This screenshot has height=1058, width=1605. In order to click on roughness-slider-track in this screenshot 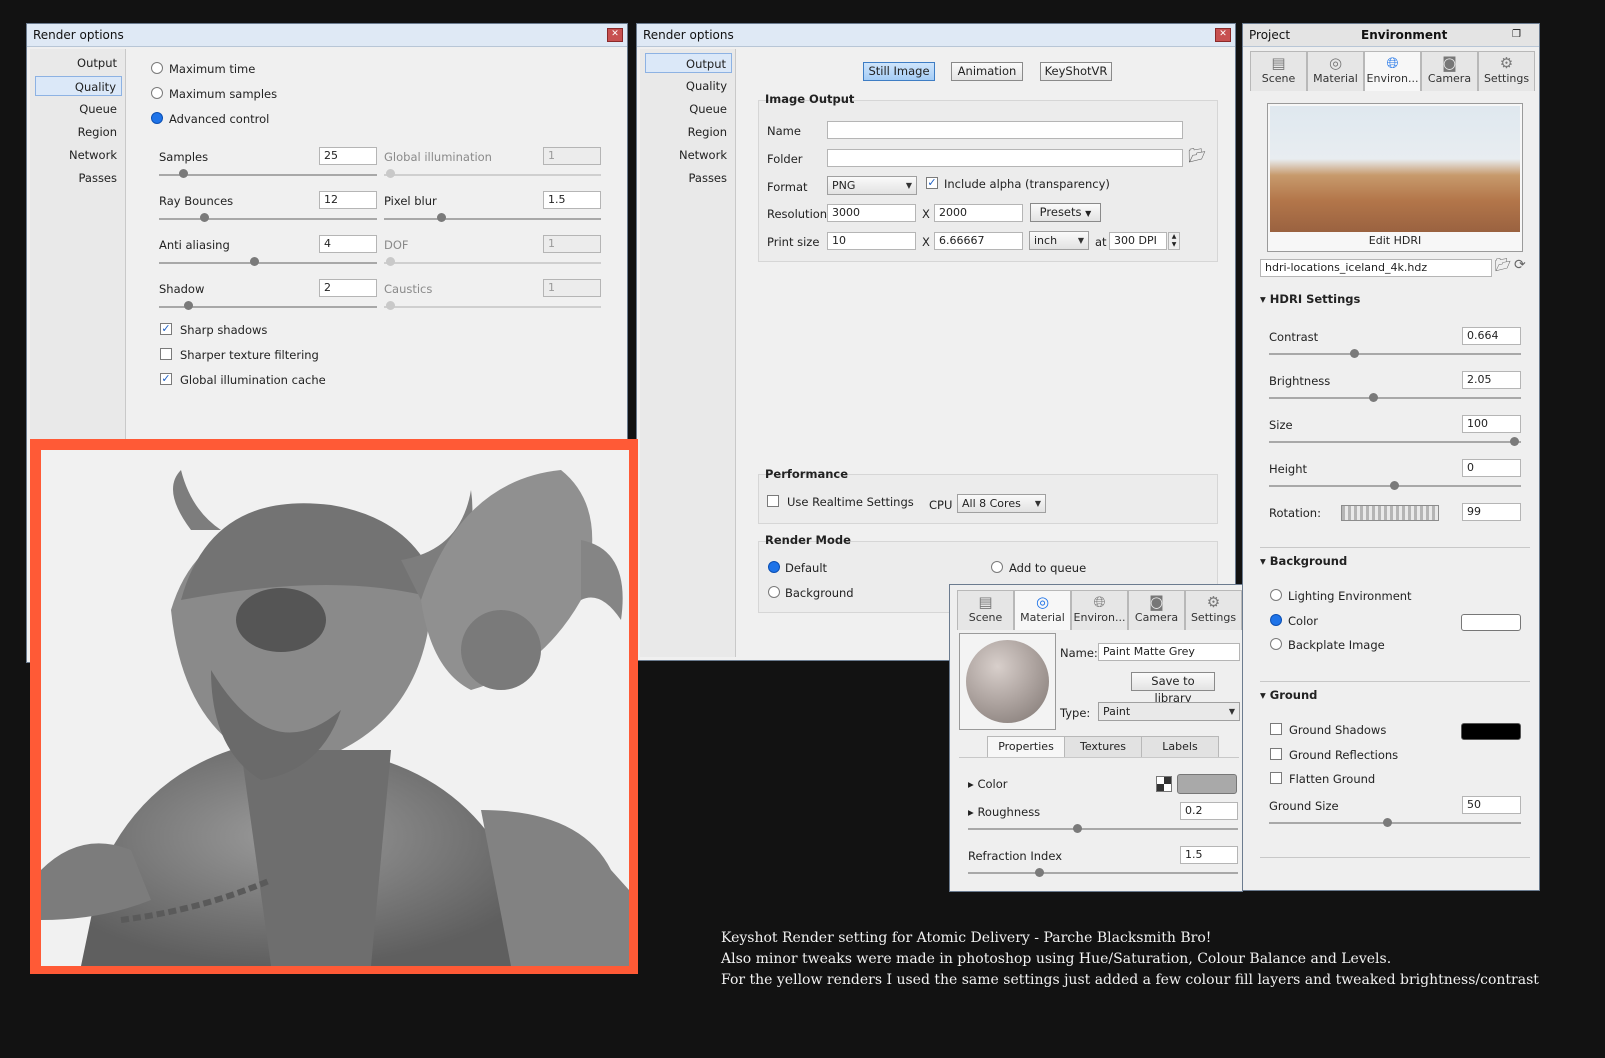, I will do `click(1103, 829)`.